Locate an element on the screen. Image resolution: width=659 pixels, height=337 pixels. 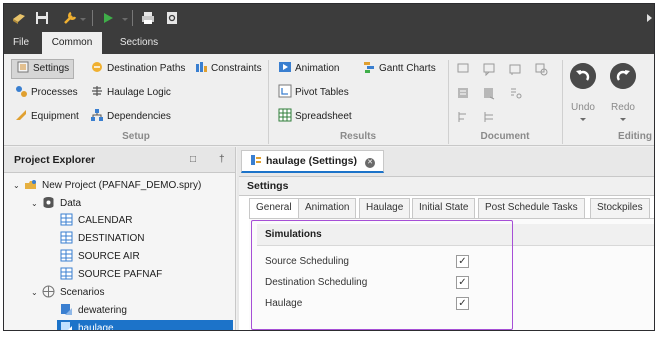
equipment-icon is located at coordinates (21, 115).